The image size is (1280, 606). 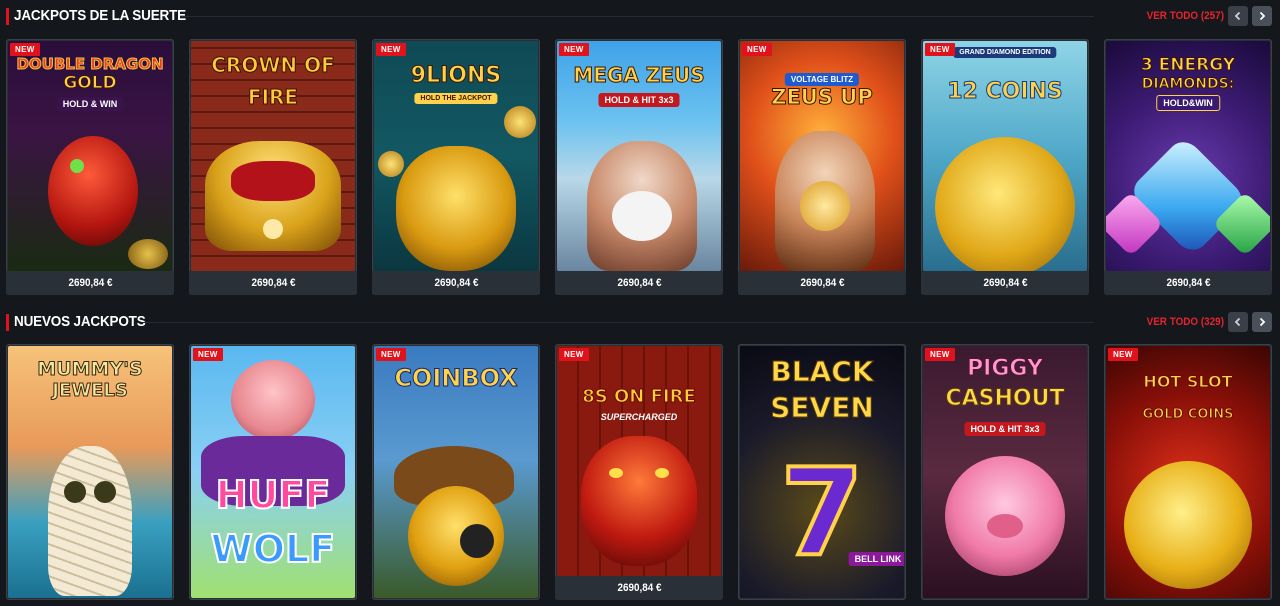 I want to click on game-card-huff-and-wolf: HUFF WOLF NEW, so click(x=273, y=472).